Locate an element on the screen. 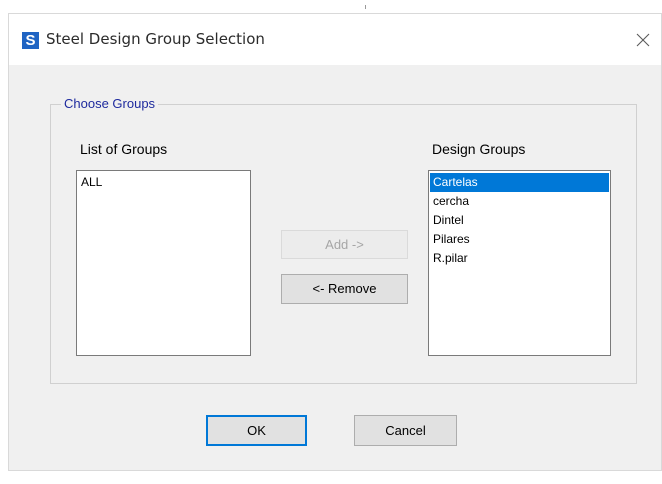  add-button: Add -> is located at coordinates (344, 244).